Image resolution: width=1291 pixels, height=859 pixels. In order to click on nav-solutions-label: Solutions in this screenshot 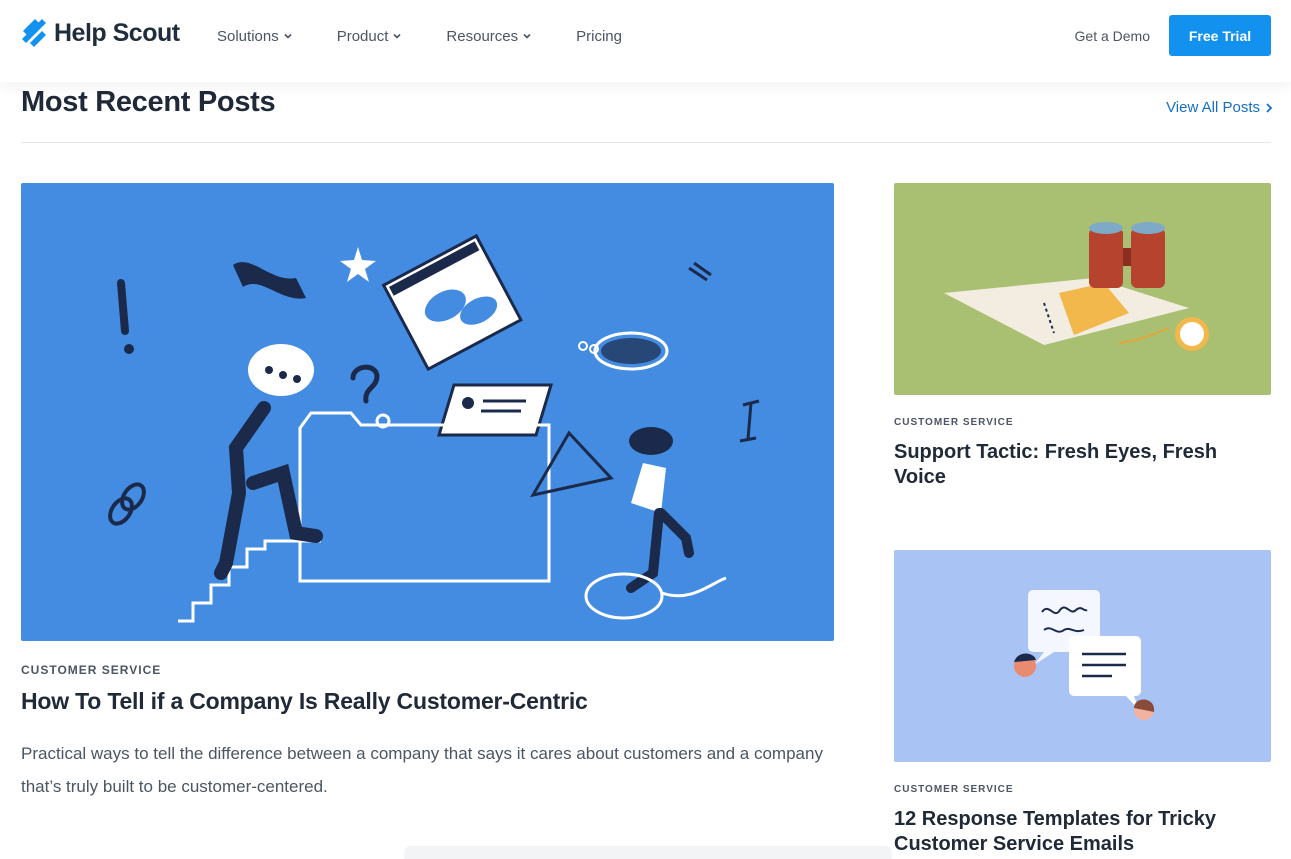, I will do `click(248, 36)`.